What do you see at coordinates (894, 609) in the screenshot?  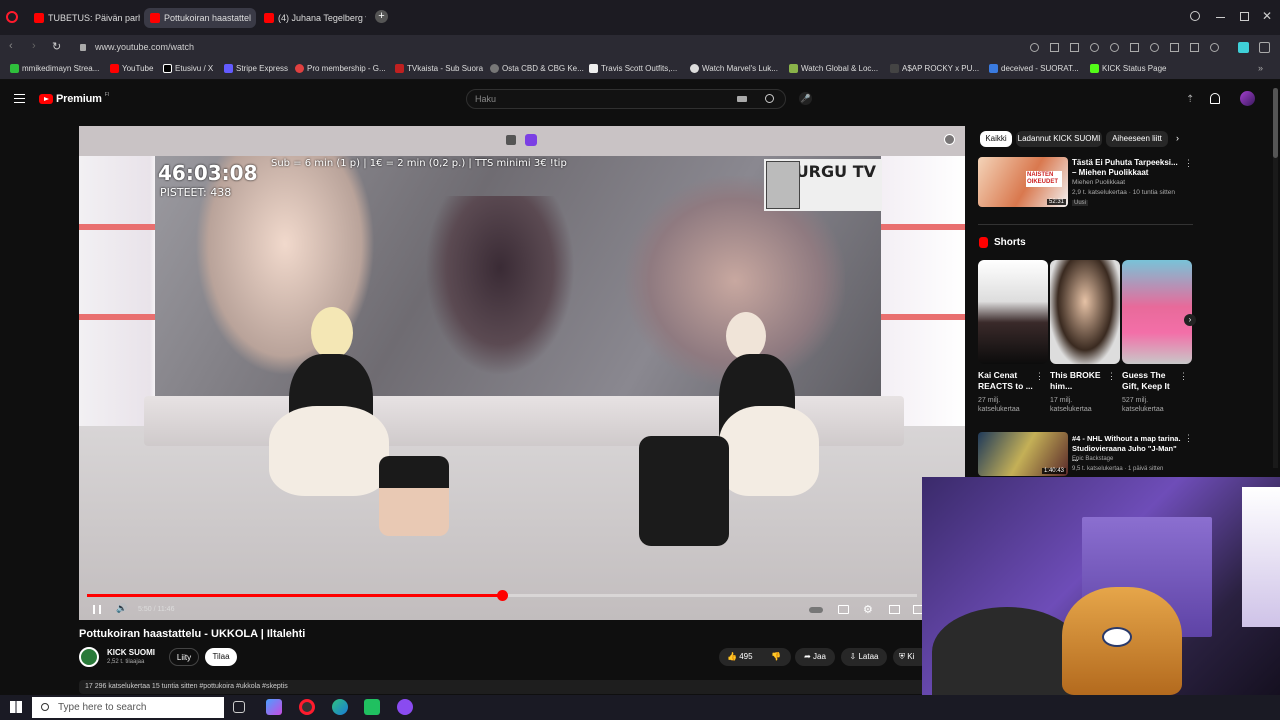 I see `miniplayer-icon` at bounding box center [894, 609].